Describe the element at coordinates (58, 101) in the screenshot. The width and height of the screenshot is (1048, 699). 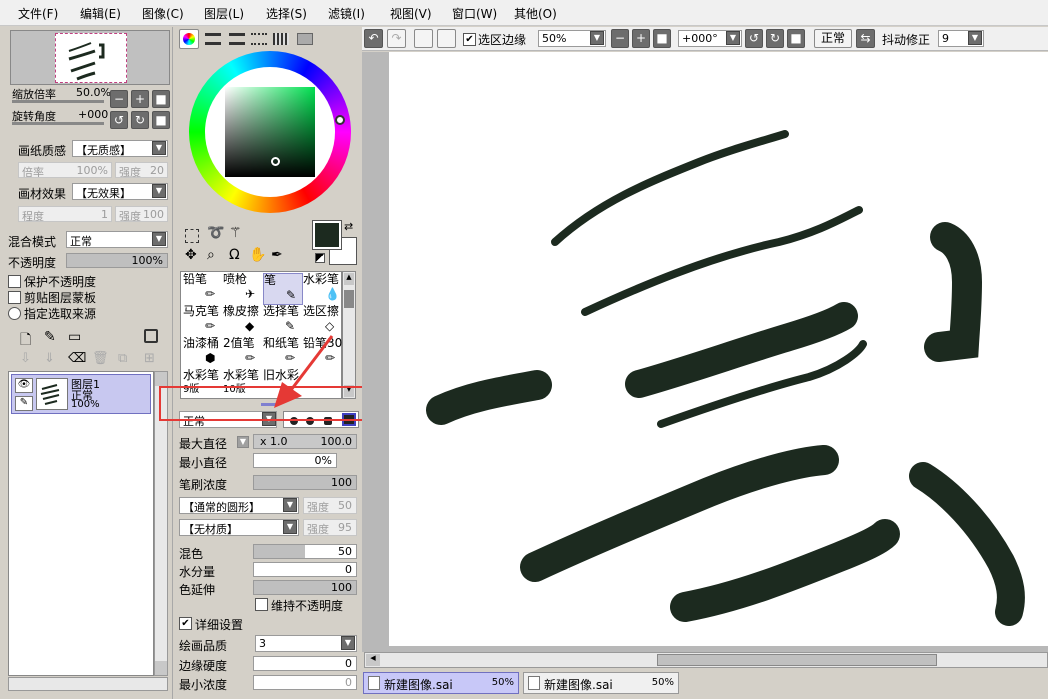
I see `zoom-slider` at that location.